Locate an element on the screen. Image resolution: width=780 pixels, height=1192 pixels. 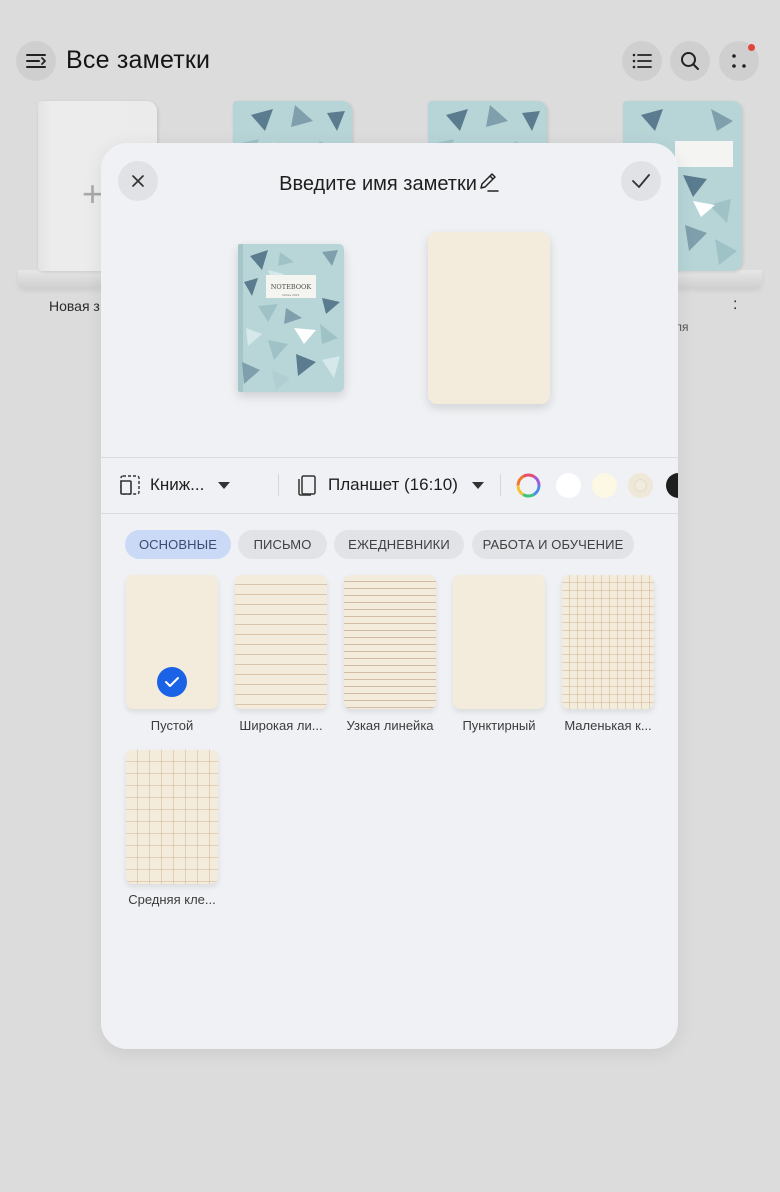
portrait-orientation-icon is located at coordinates (130, 485).